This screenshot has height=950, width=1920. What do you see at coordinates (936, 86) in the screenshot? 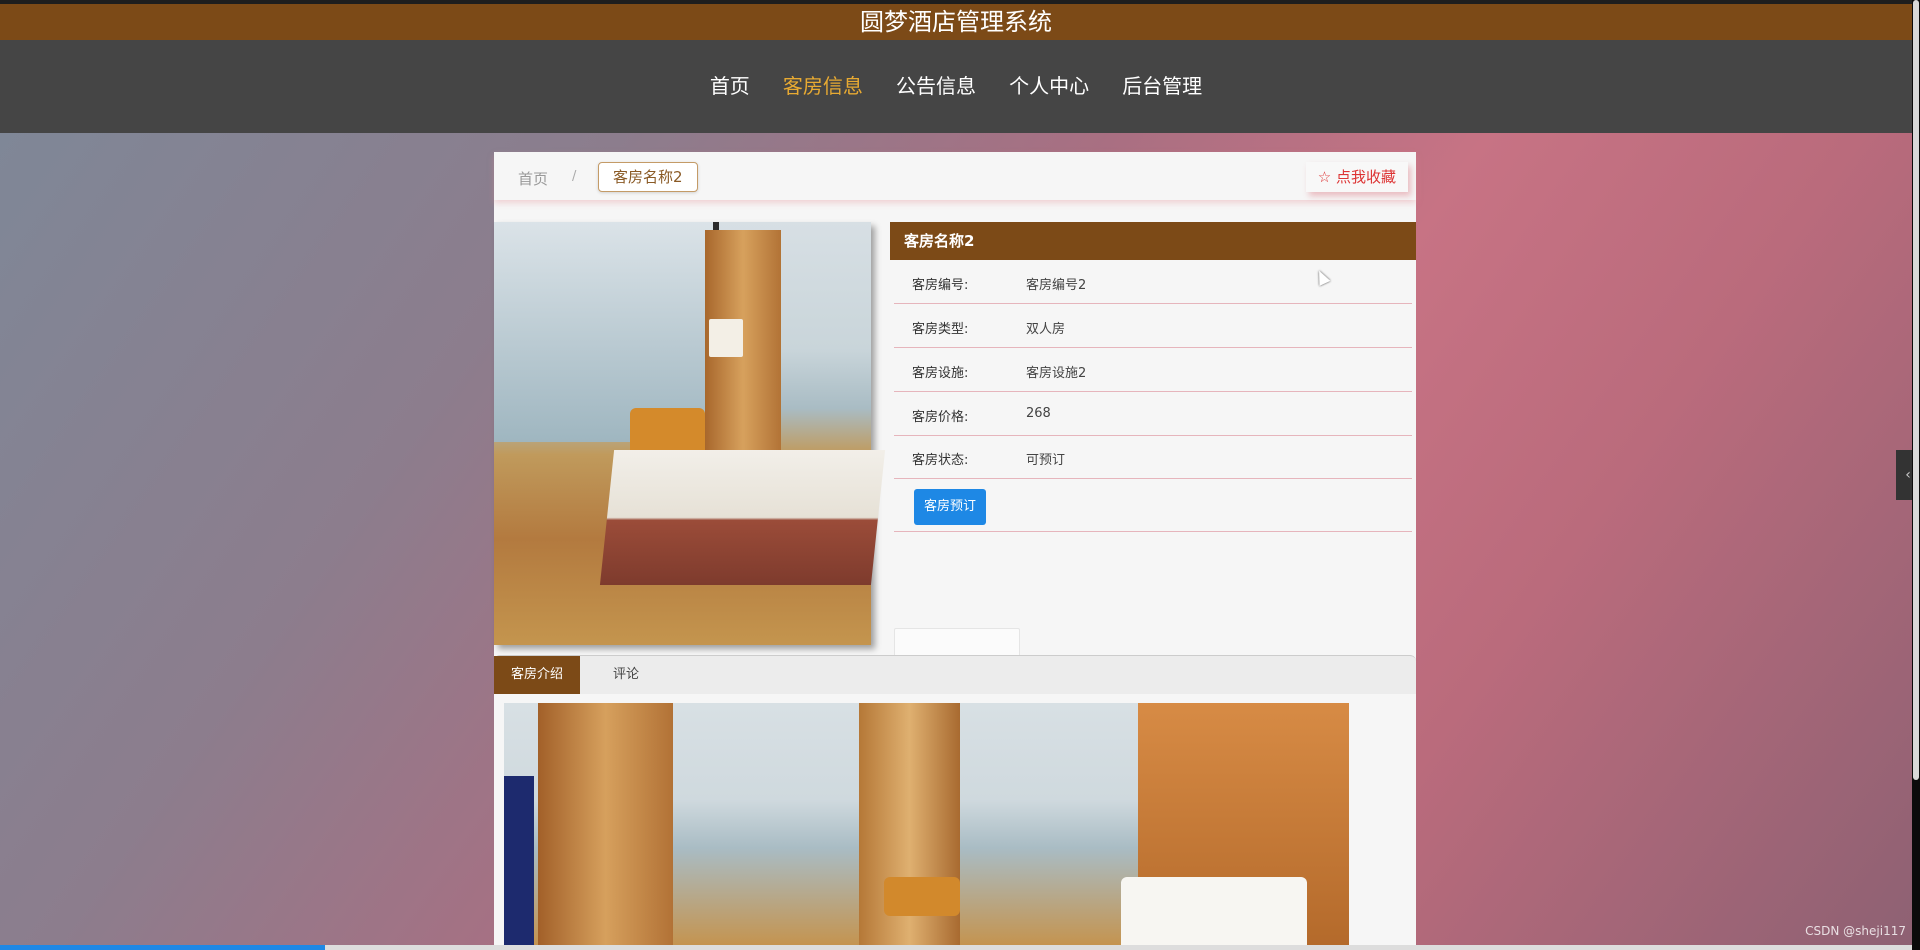
I see `nav-item-notices: 公告信息` at bounding box center [936, 86].